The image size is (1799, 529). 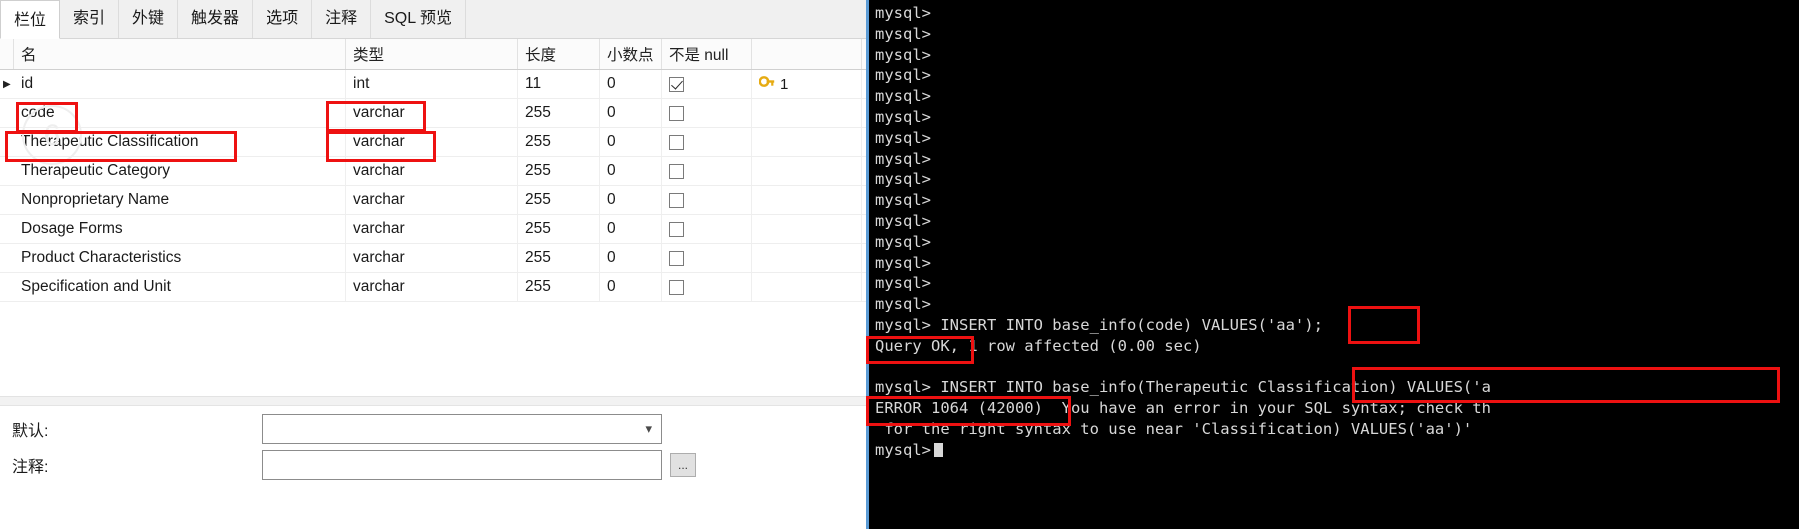 What do you see at coordinates (30, 19) in the screenshot?
I see `tab-fields: 栏位` at bounding box center [30, 19].